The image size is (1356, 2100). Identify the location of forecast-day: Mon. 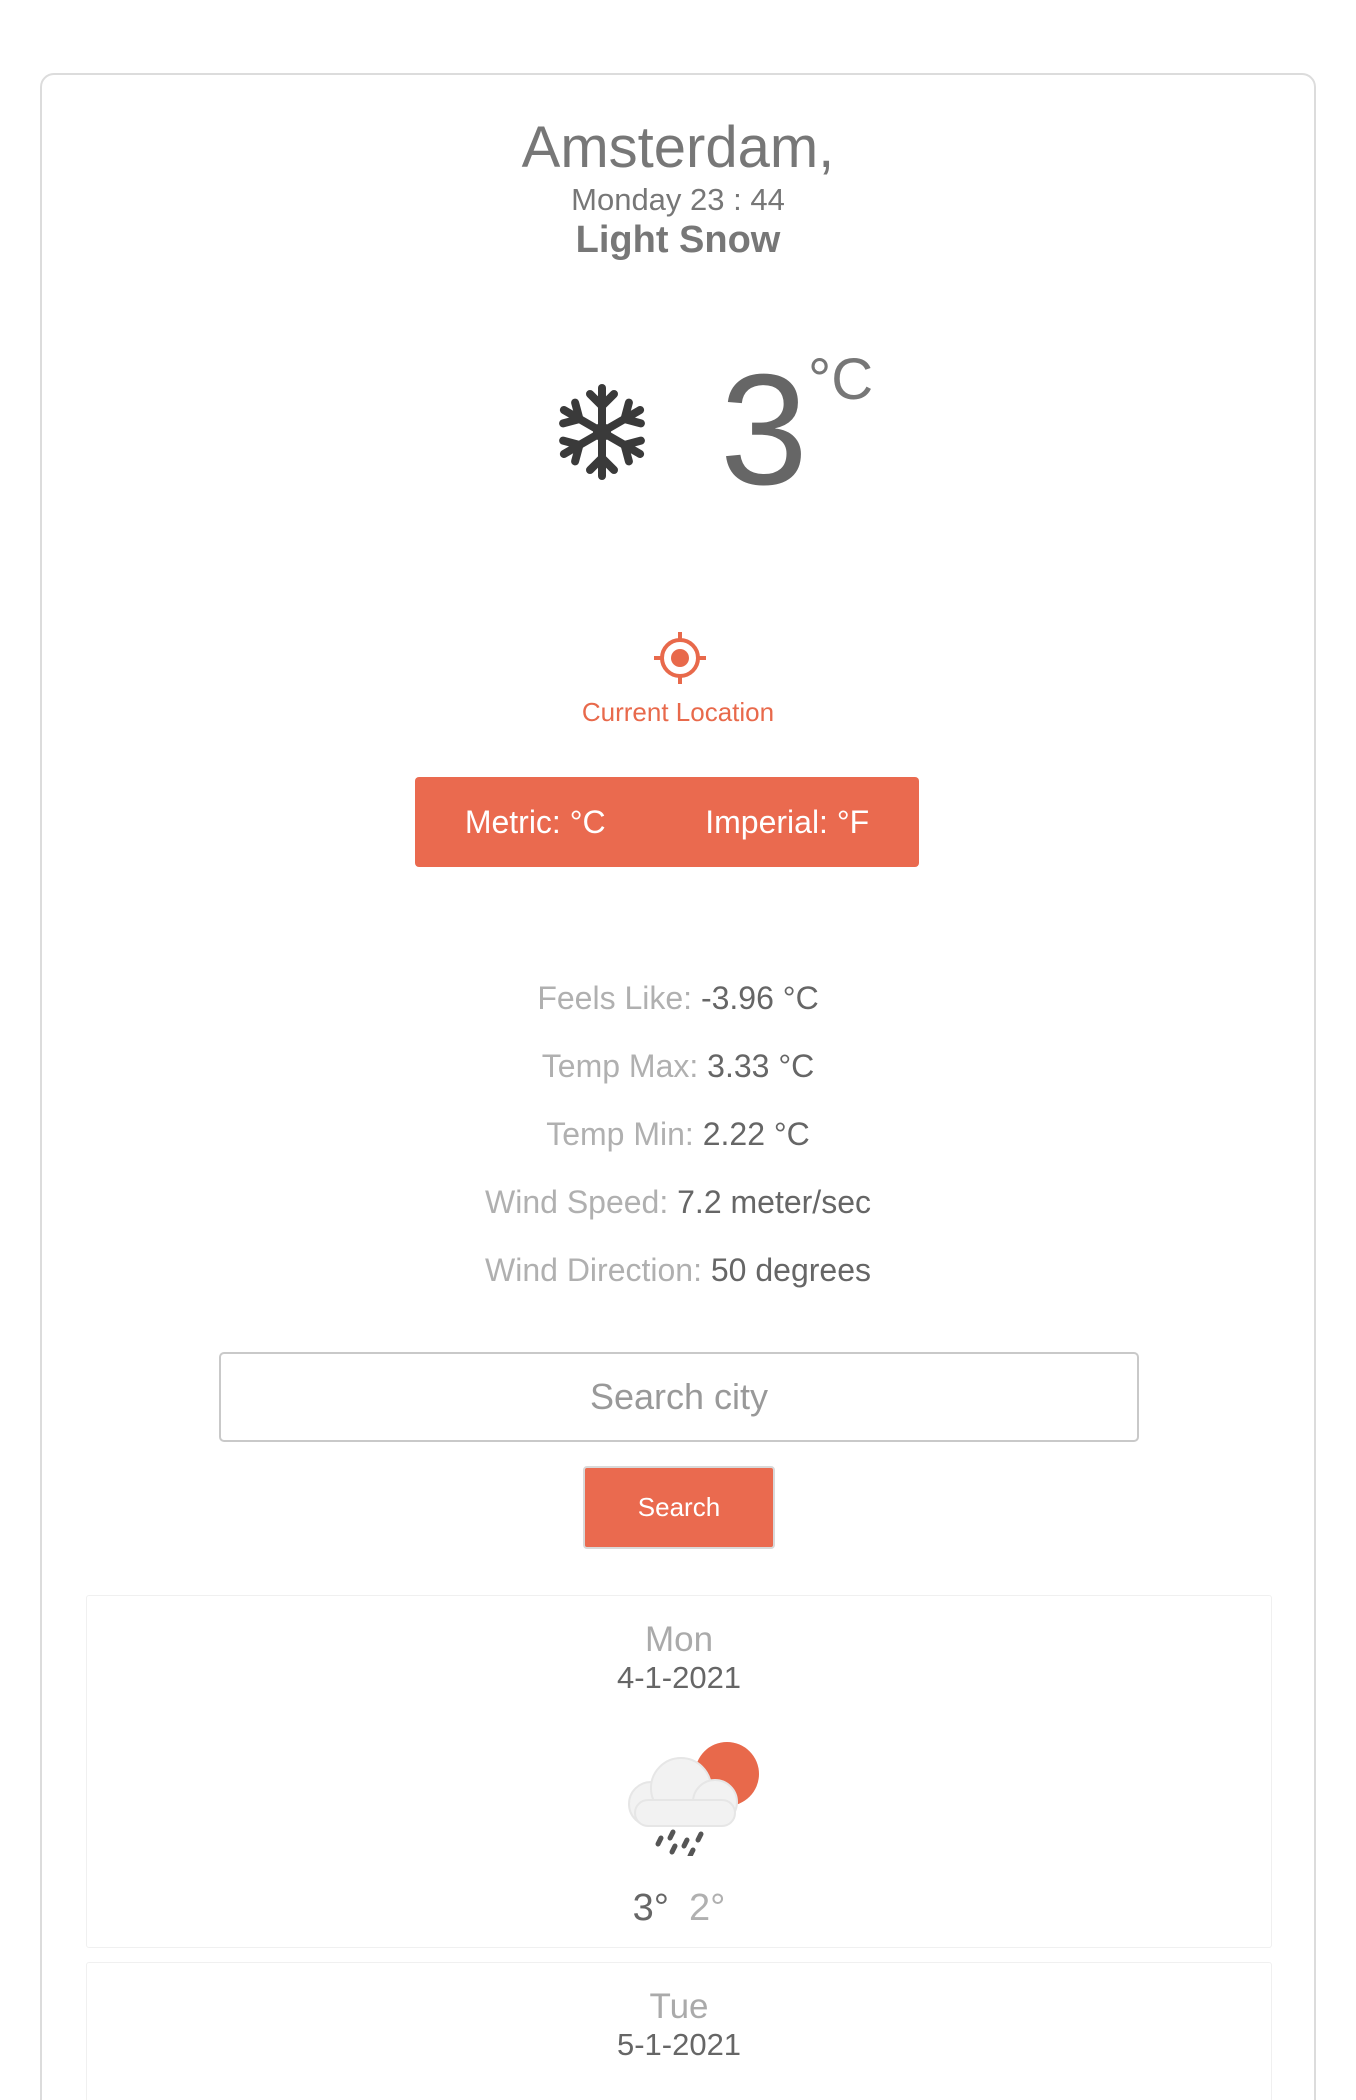
(679, 1639).